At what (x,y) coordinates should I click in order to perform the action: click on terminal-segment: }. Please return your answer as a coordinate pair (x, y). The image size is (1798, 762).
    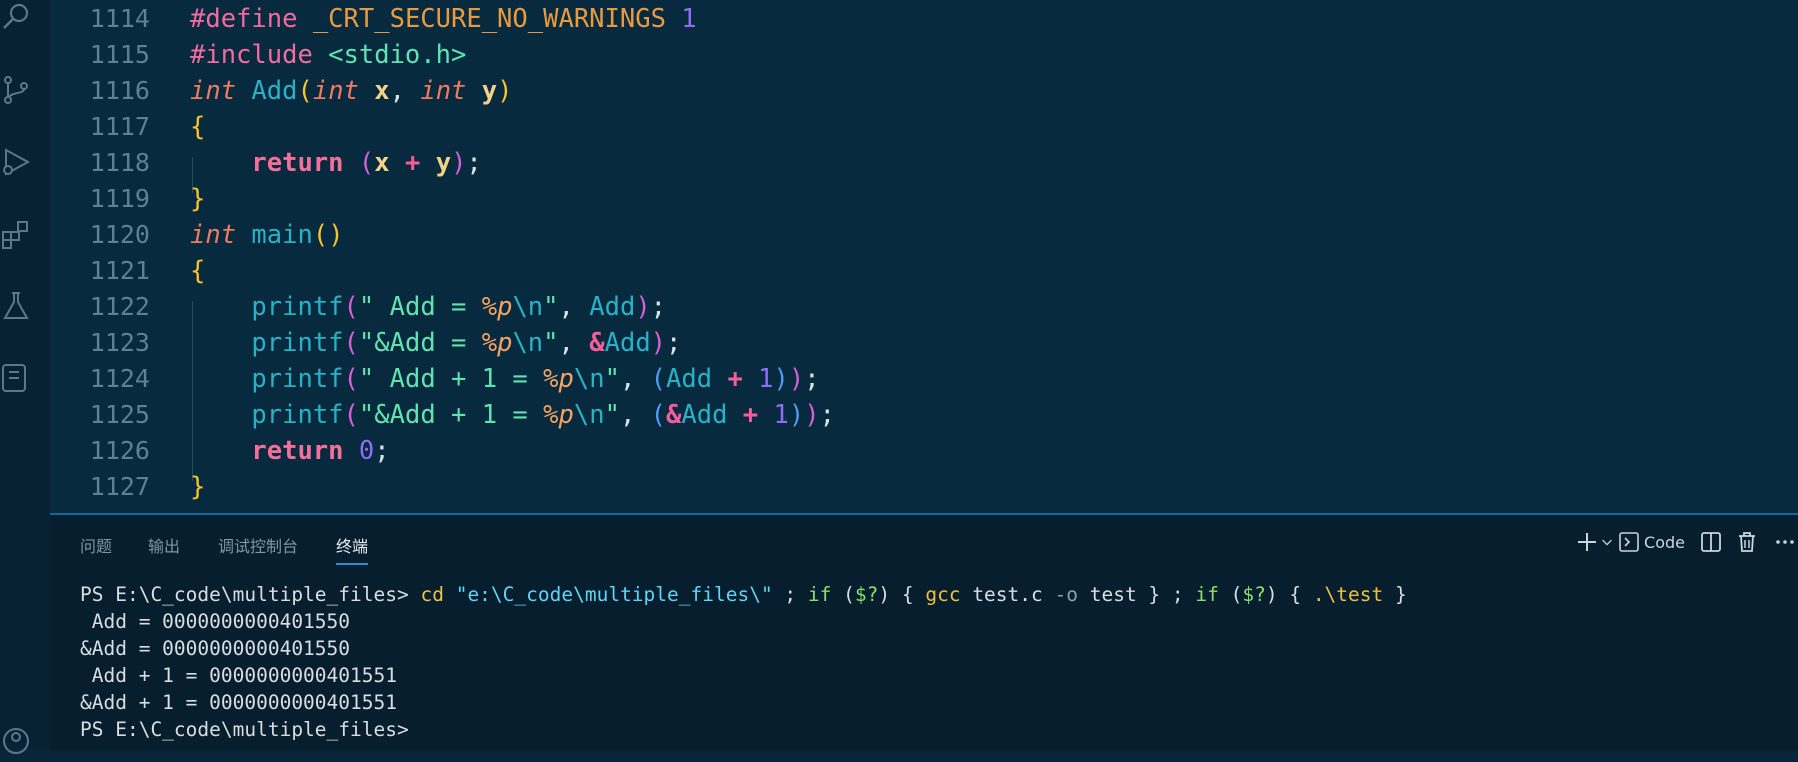
    Looking at the image, I should click on (1395, 594).